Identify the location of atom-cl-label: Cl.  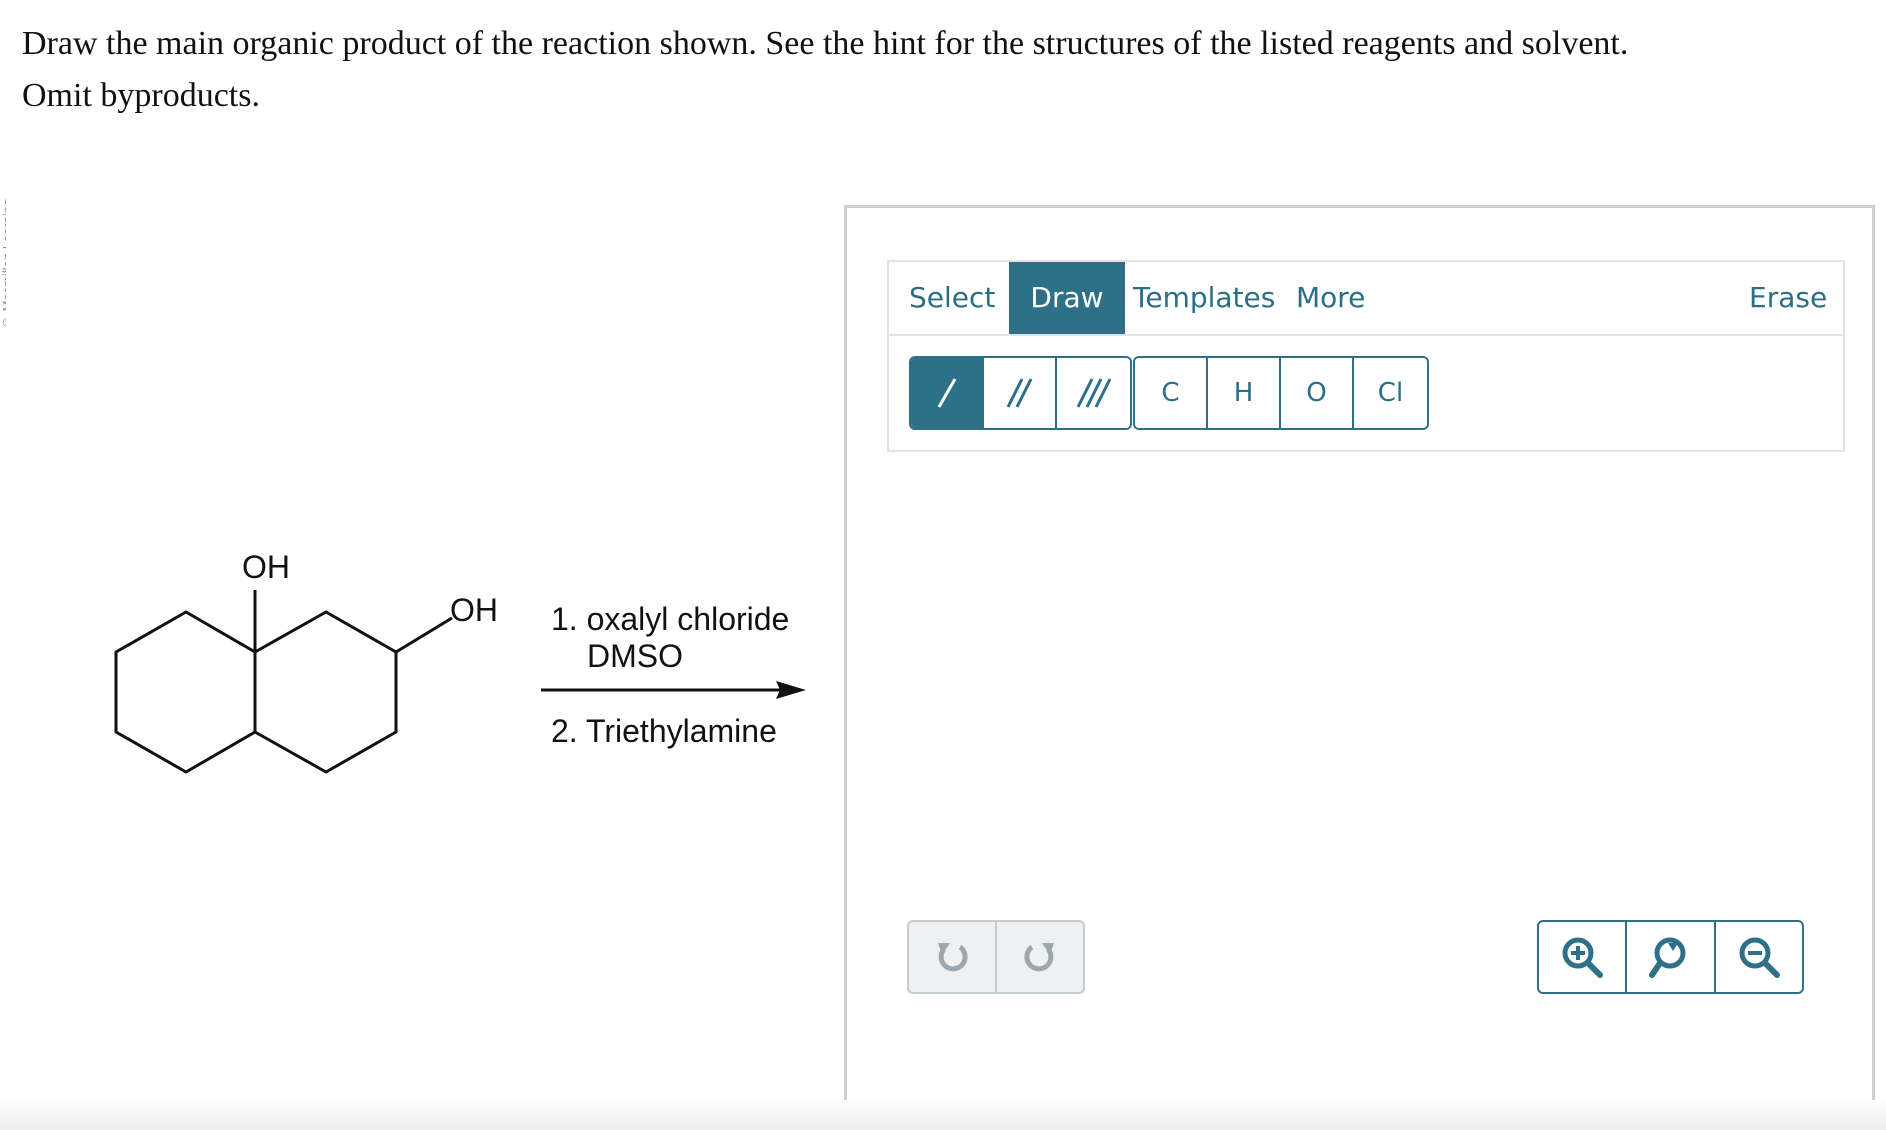
(1390, 393).